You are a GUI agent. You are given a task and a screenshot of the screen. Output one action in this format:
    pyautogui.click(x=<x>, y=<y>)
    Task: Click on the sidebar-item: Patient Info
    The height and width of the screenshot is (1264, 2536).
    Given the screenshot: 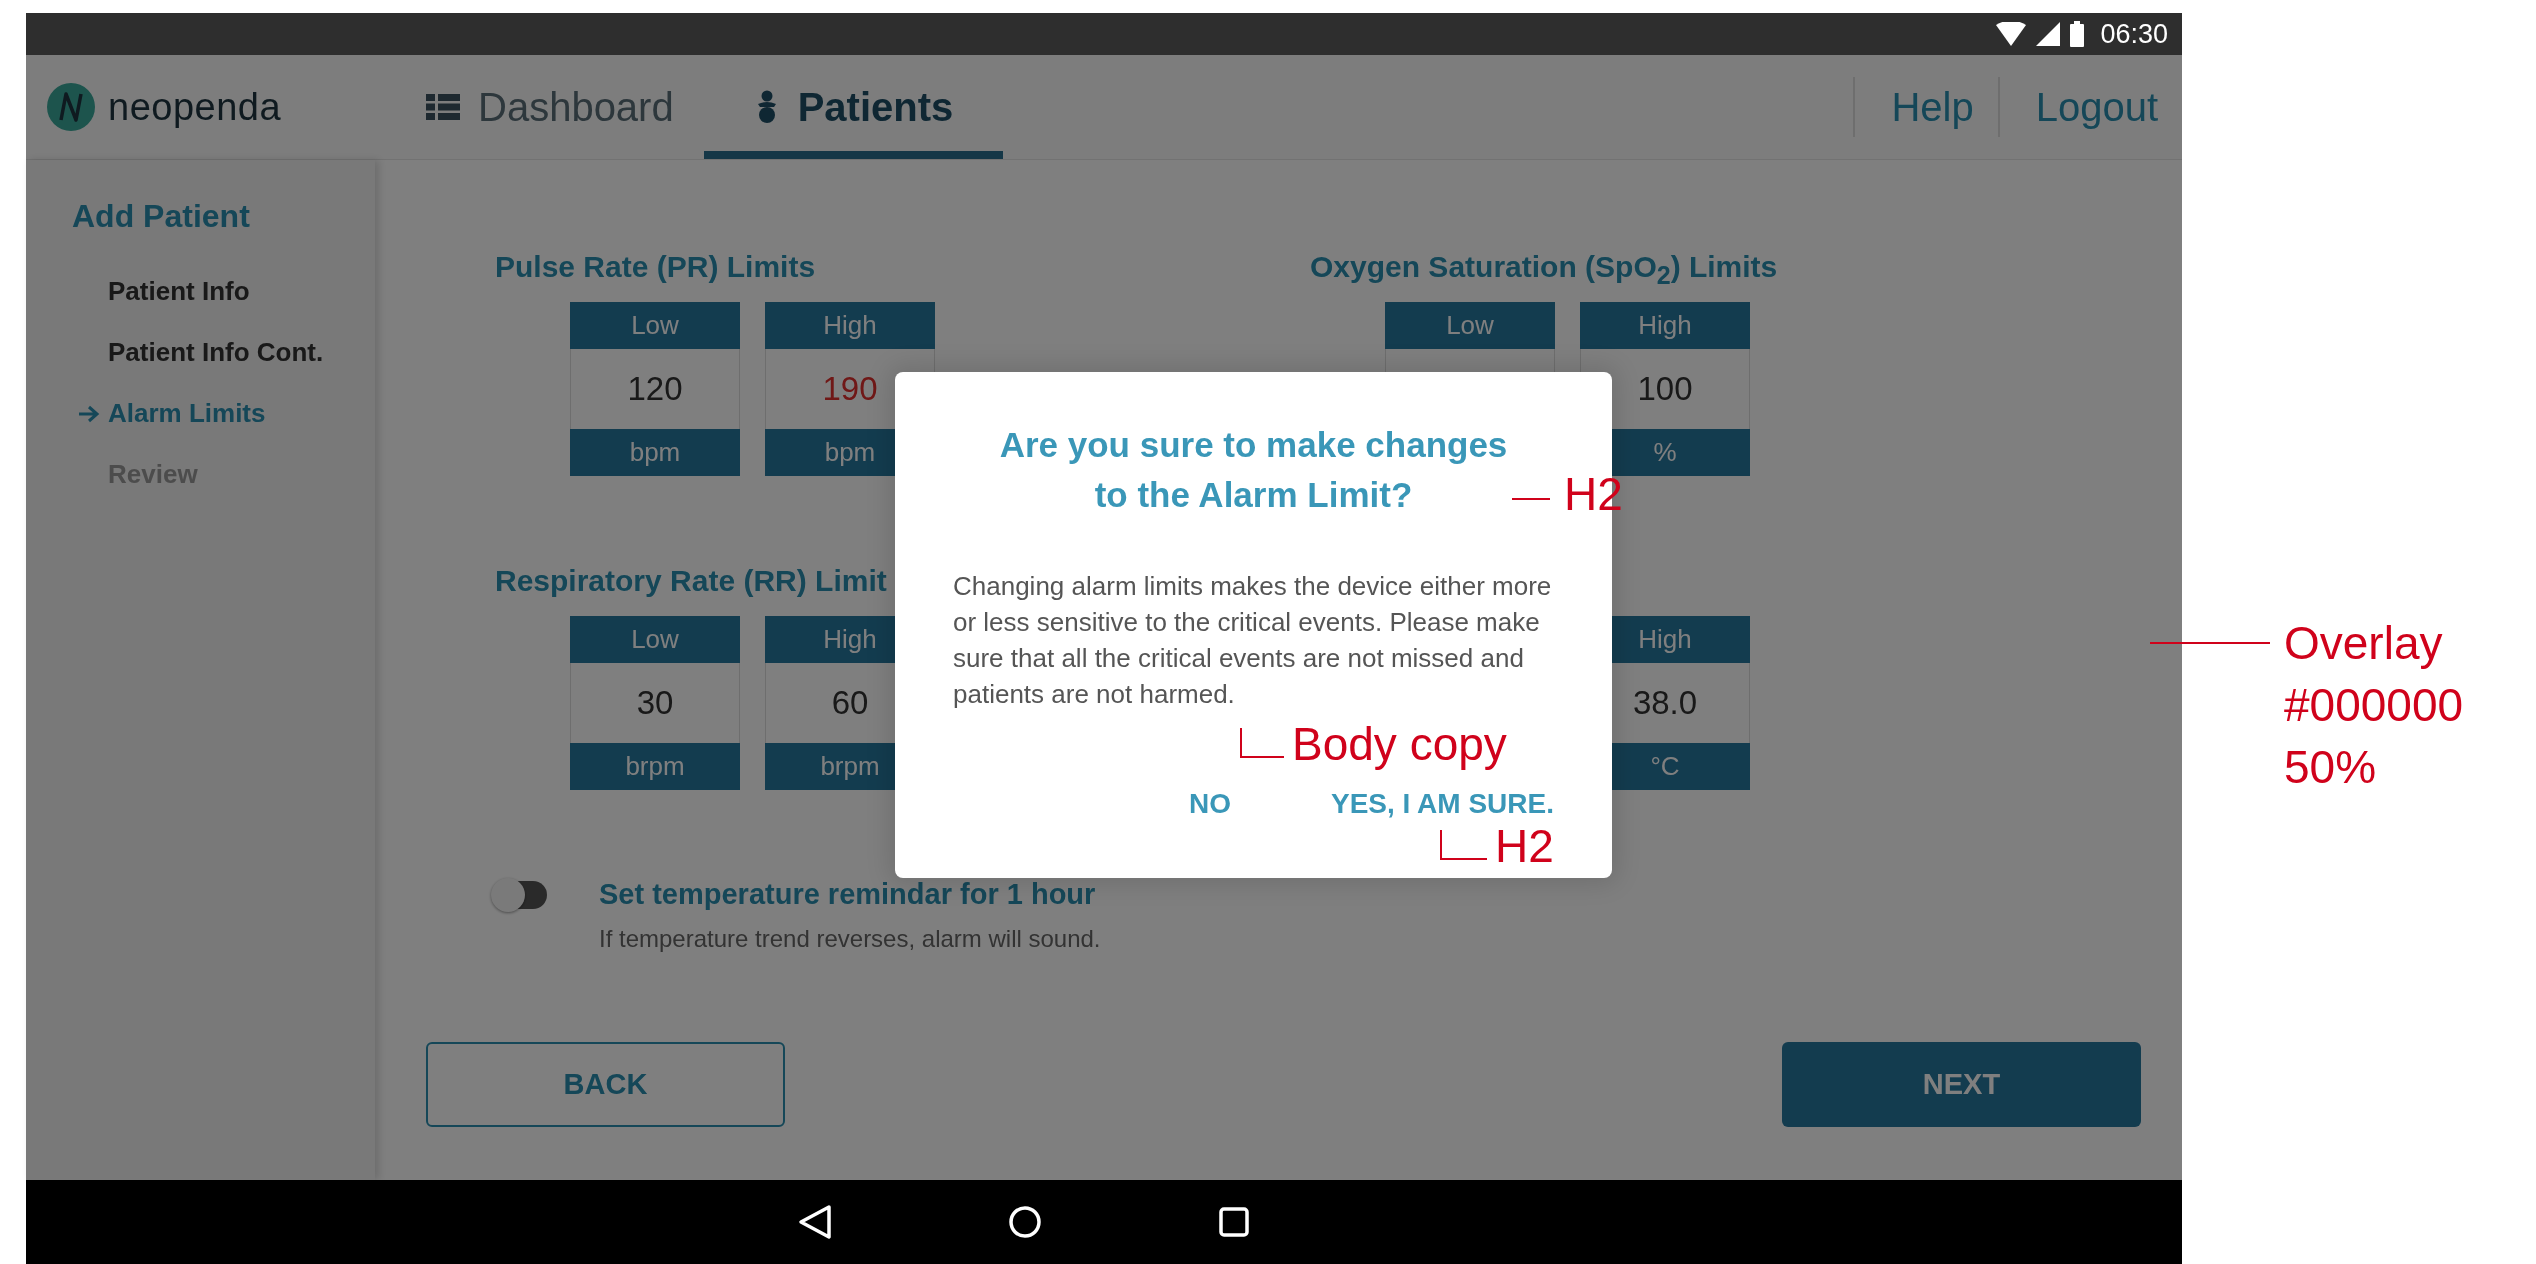 What is the action you would take?
    pyautogui.click(x=161, y=291)
    